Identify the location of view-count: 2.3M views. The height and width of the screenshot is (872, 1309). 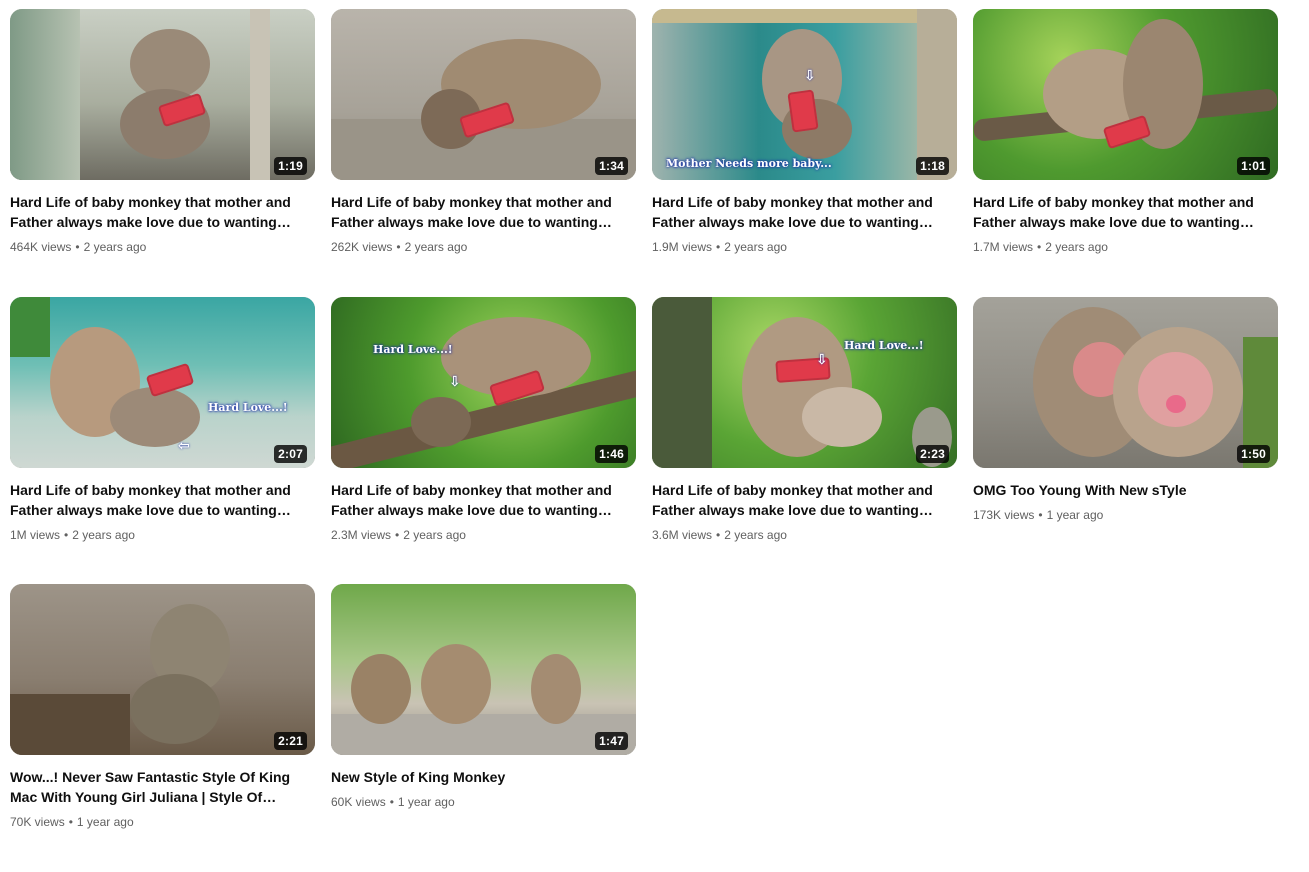
(361, 534).